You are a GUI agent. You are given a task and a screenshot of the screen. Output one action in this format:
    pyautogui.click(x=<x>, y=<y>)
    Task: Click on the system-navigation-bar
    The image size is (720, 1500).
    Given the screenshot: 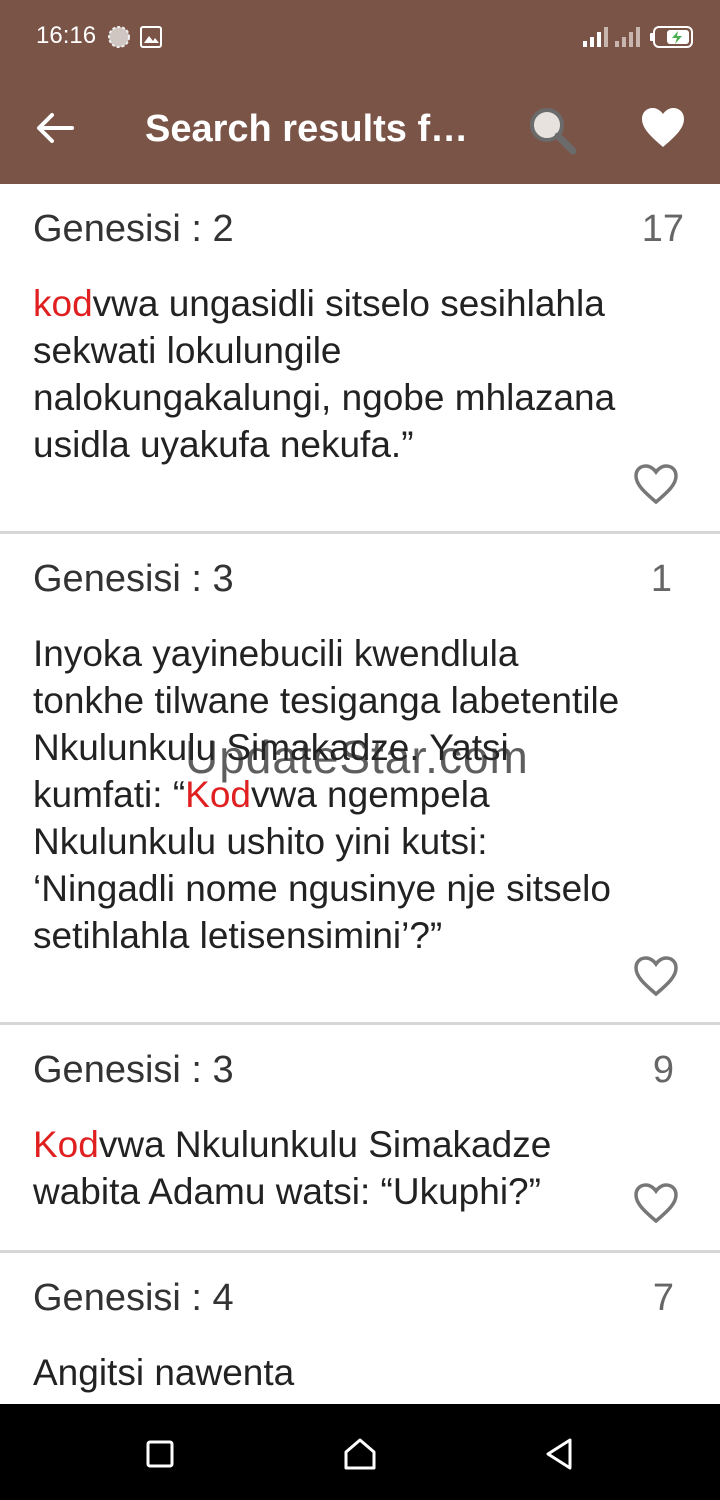 What is the action you would take?
    pyautogui.click(x=360, y=1452)
    